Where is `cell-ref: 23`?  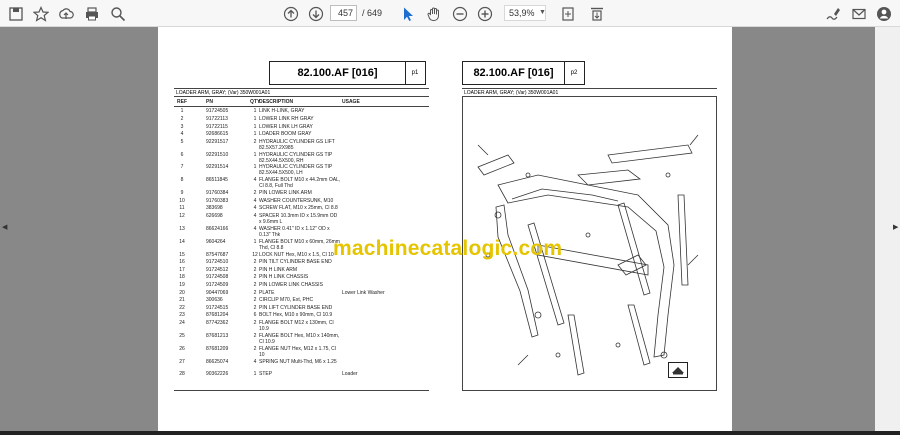 cell-ref: 23 is located at coordinates (182, 315).